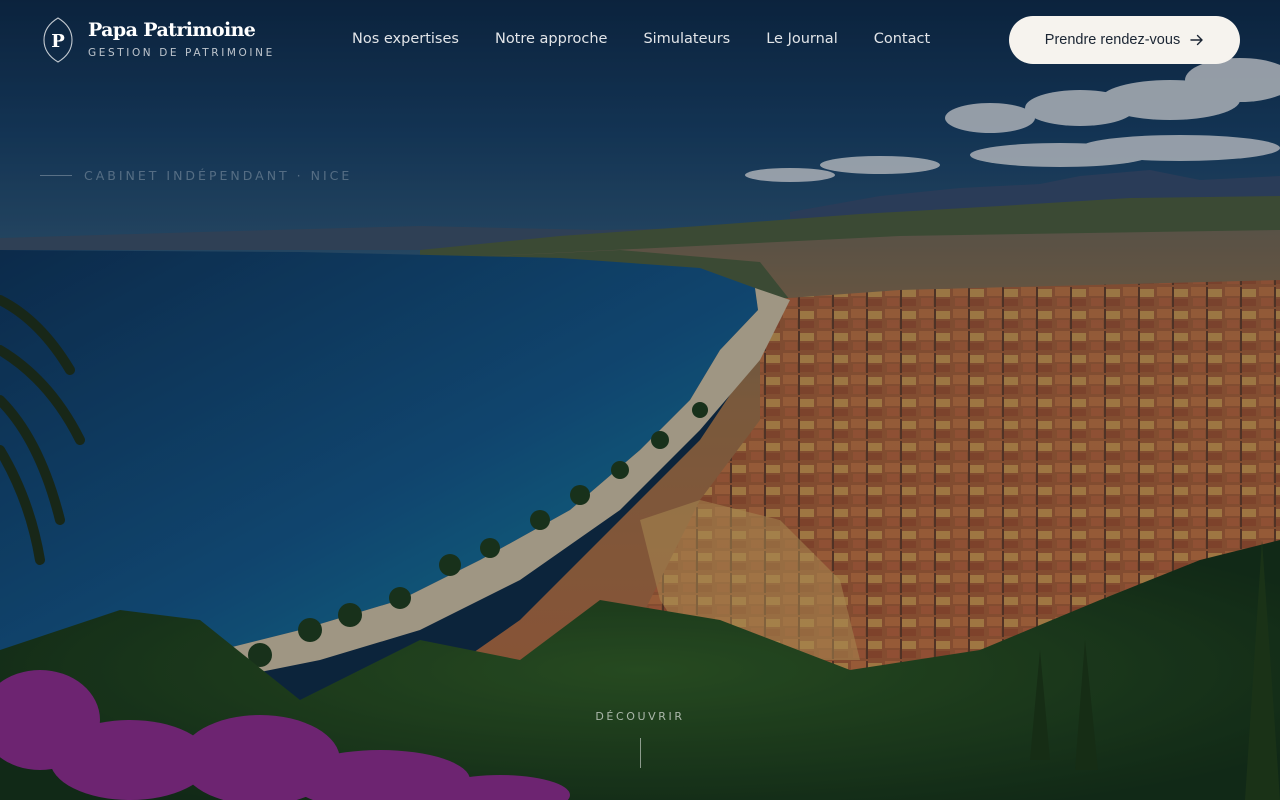  What do you see at coordinates (640, 736) in the screenshot?
I see `scroll-indicator: DÉCOUVRIR` at bounding box center [640, 736].